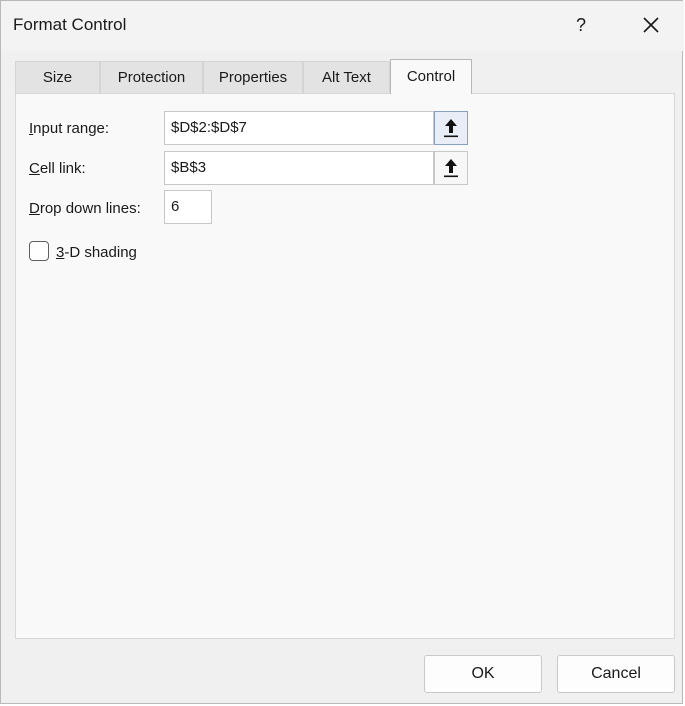  I want to click on drop-down-lines-field: 6, so click(188, 207).